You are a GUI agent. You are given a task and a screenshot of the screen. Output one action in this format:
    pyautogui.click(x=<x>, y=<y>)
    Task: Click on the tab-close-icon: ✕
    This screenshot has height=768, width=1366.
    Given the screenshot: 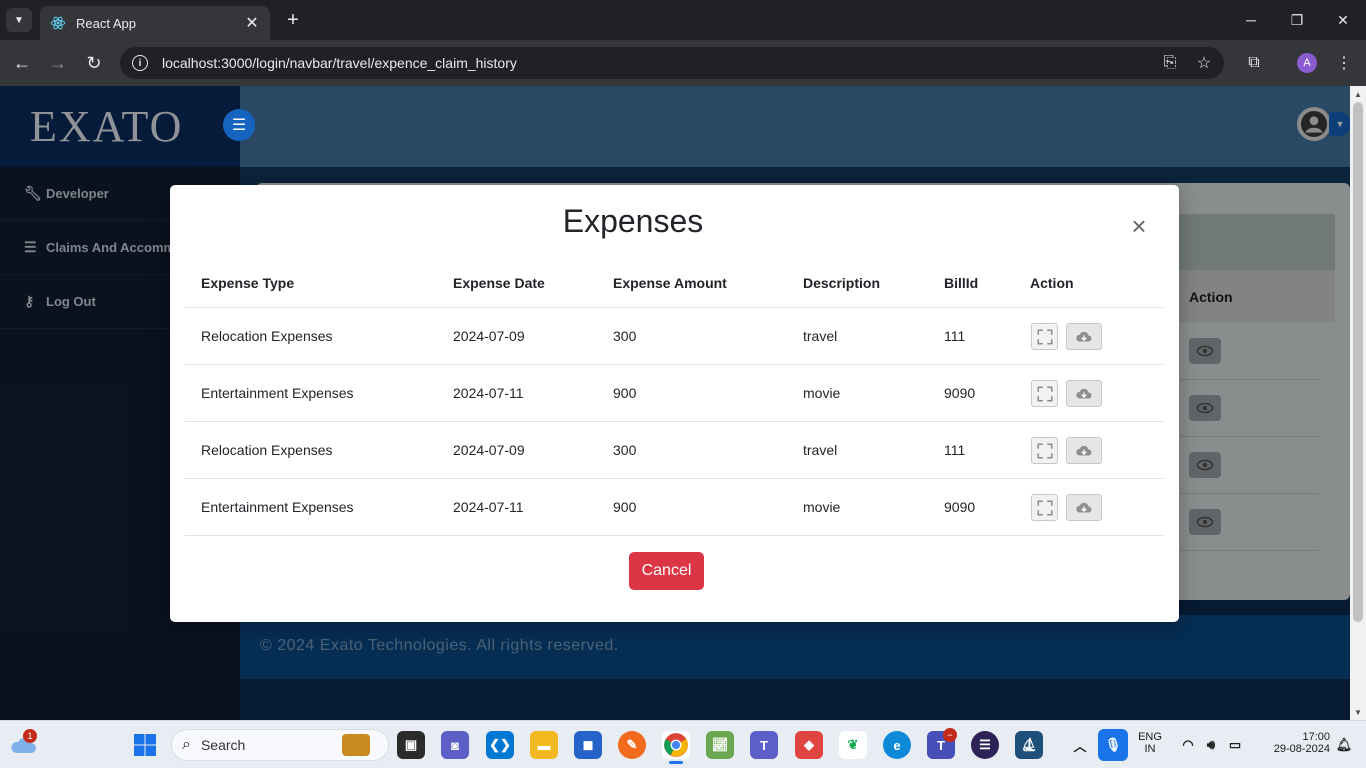 What is the action you would take?
    pyautogui.click(x=252, y=23)
    